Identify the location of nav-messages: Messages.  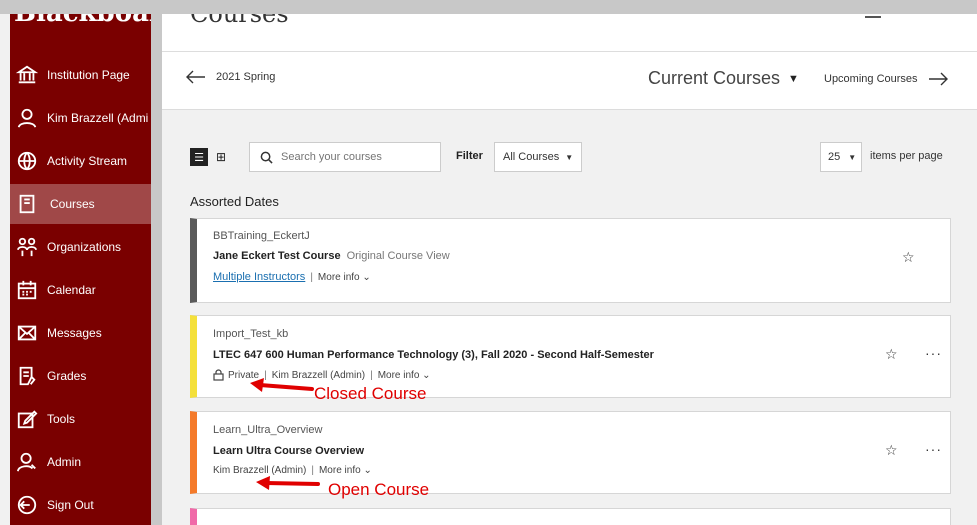
(80, 333).